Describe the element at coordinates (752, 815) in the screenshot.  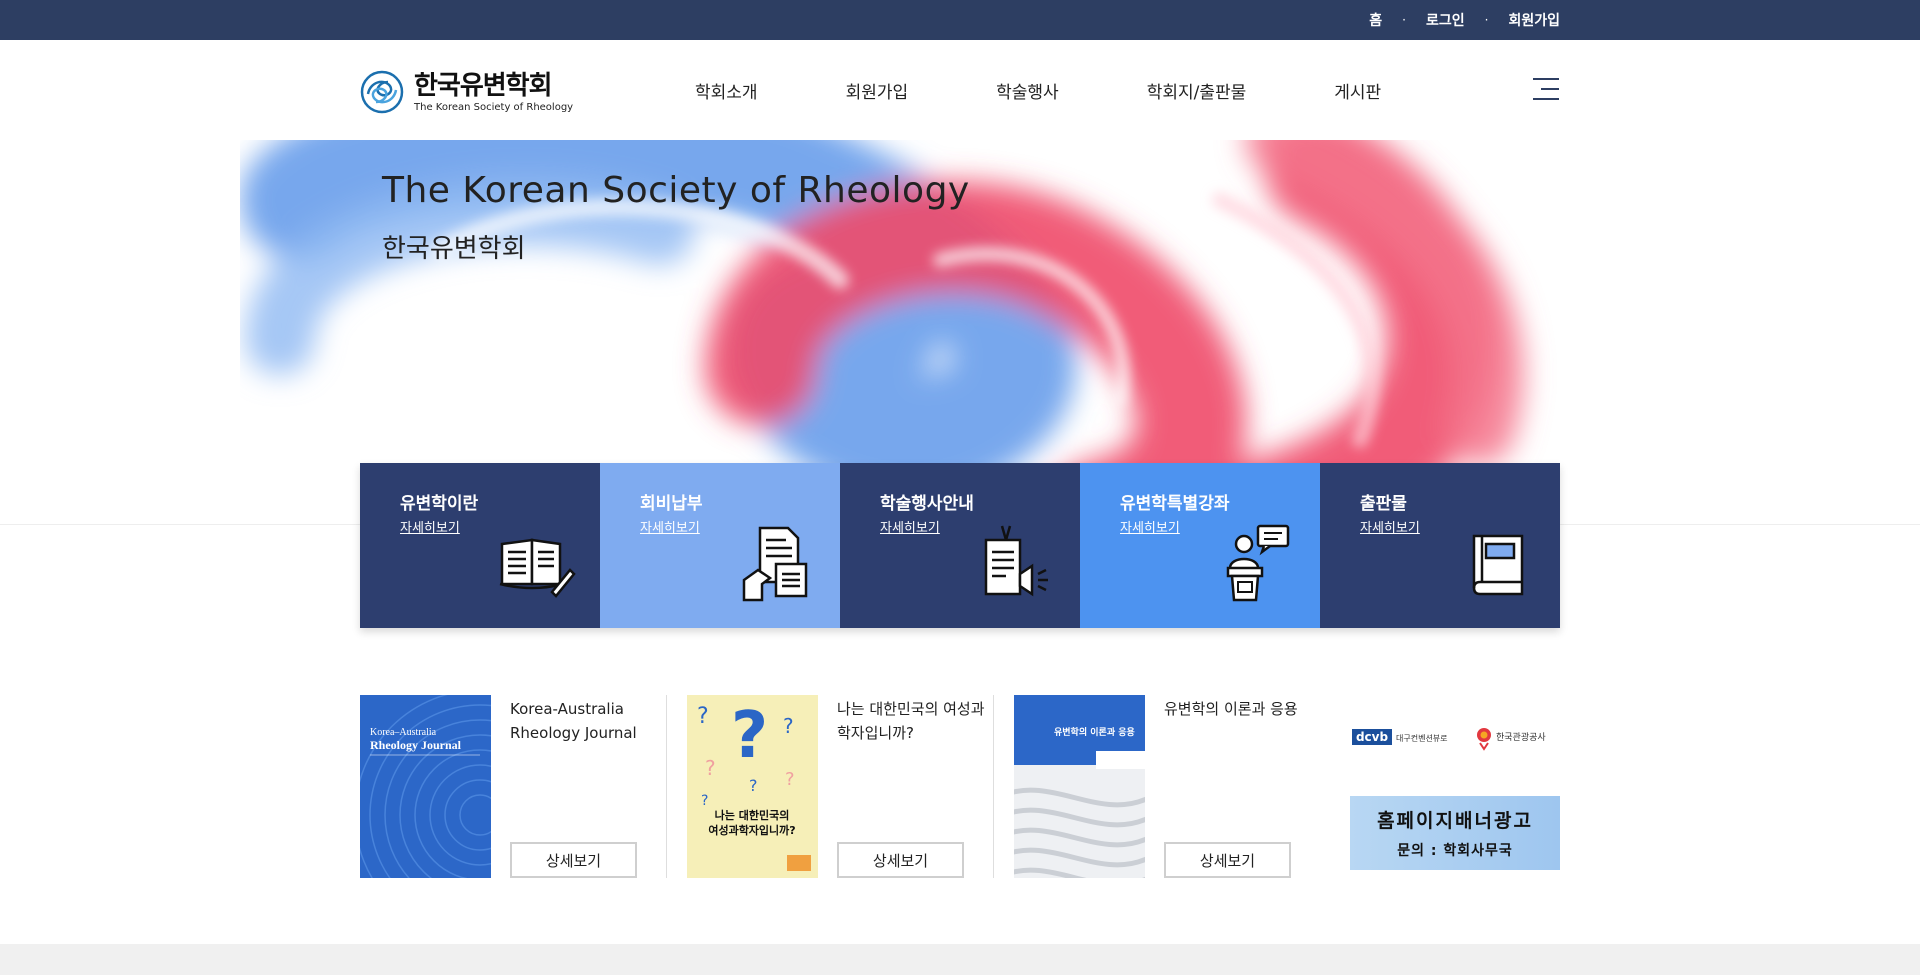
I see `svg-text: 나는 대한민국의` at that location.